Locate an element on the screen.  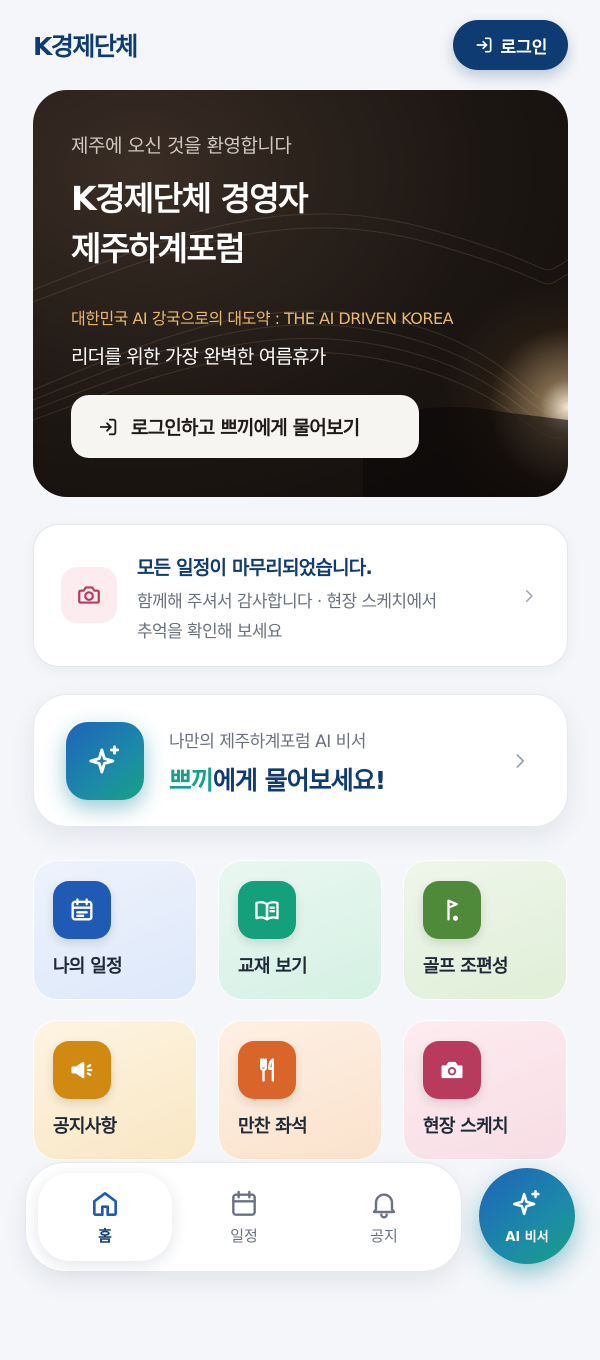
hero-button-label: 로그인하고 쁘끼에게 물어보기 is located at coordinates (245, 428).